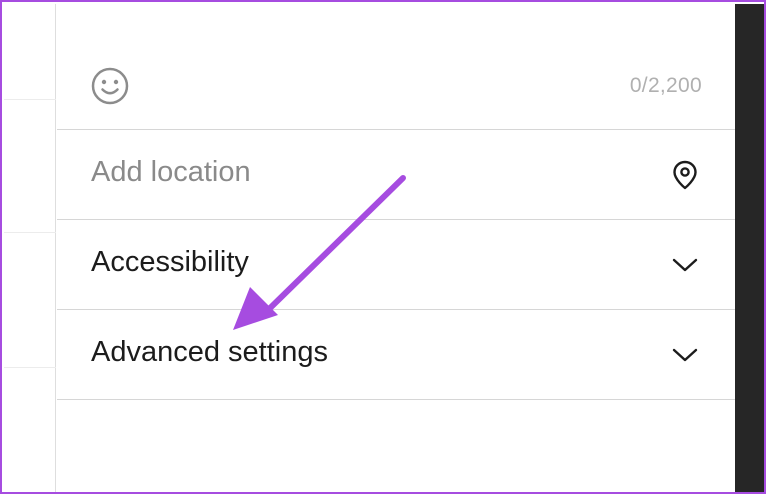 The image size is (766, 494). Describe the element at coordinates (30, 248) in the screenshot. I see `background-feed-strip` at that location.